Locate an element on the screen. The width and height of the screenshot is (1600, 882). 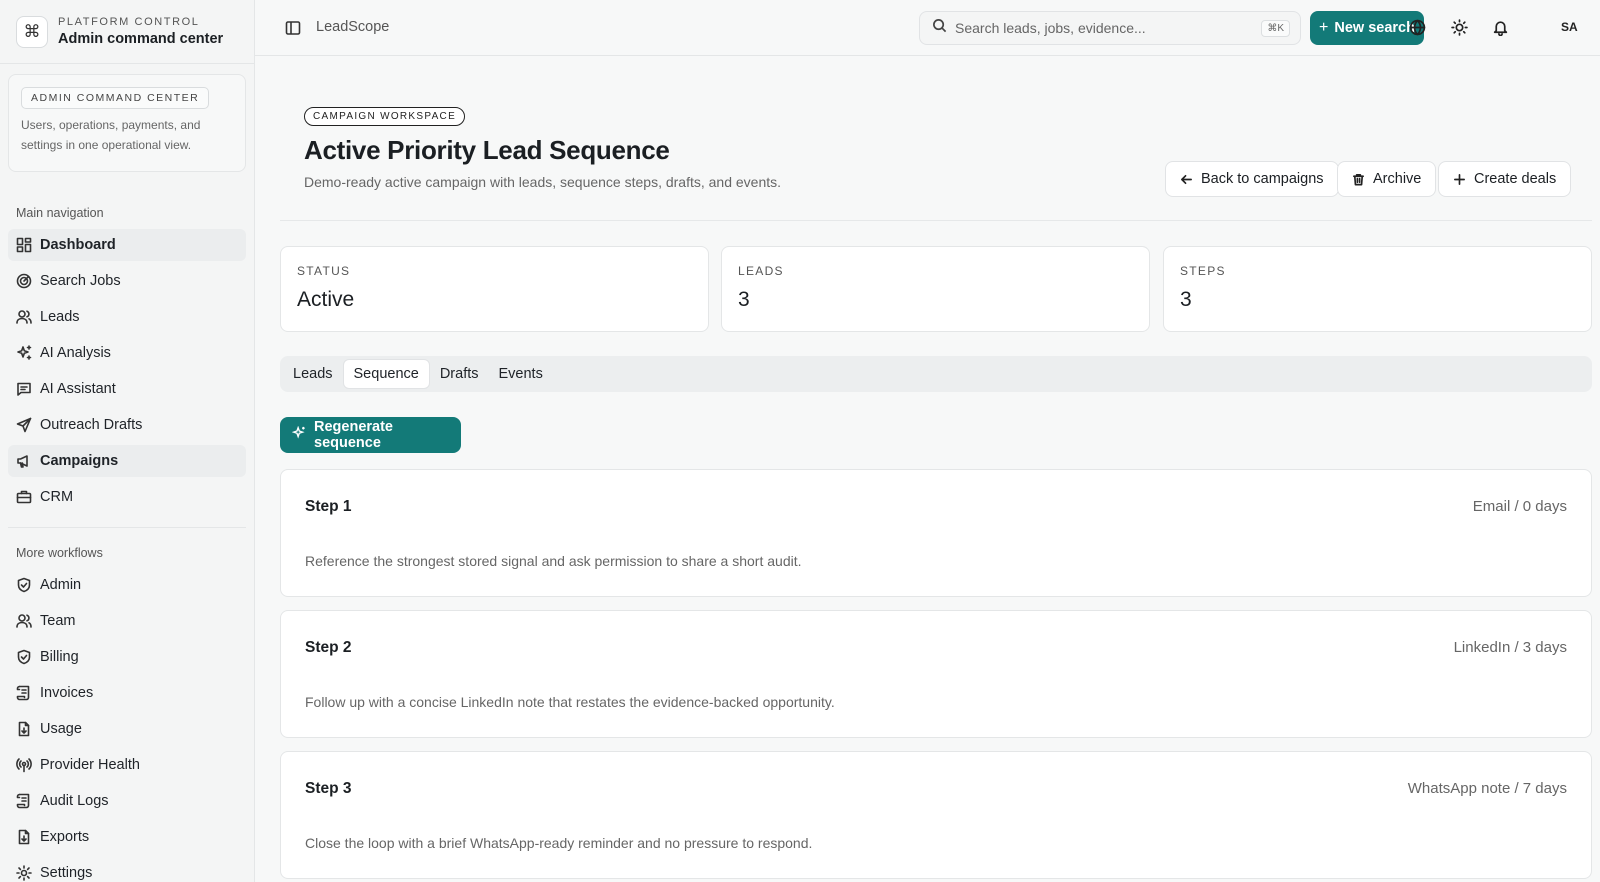
sidebar-item-outreach-drafts: Outreach Drafts is located at coordinates (127, 425).